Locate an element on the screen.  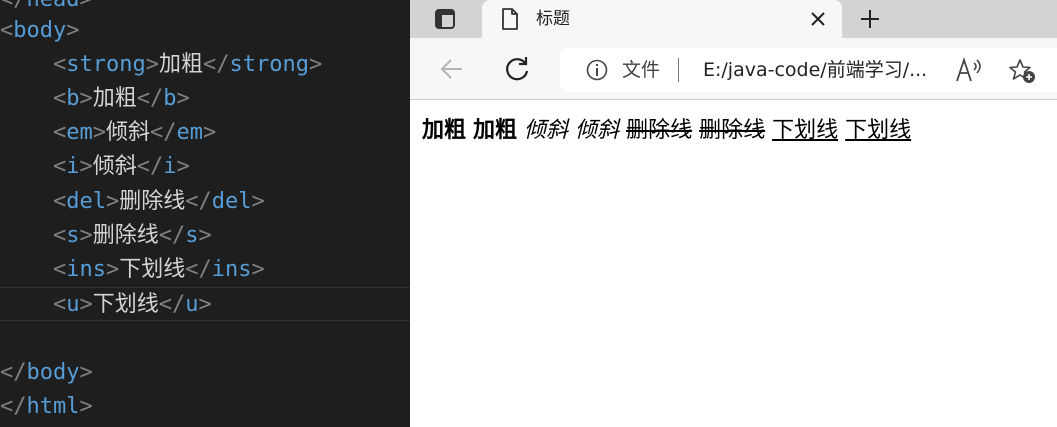
code-line-s: <s>删除线</s> is located at coordinates (106, 236).